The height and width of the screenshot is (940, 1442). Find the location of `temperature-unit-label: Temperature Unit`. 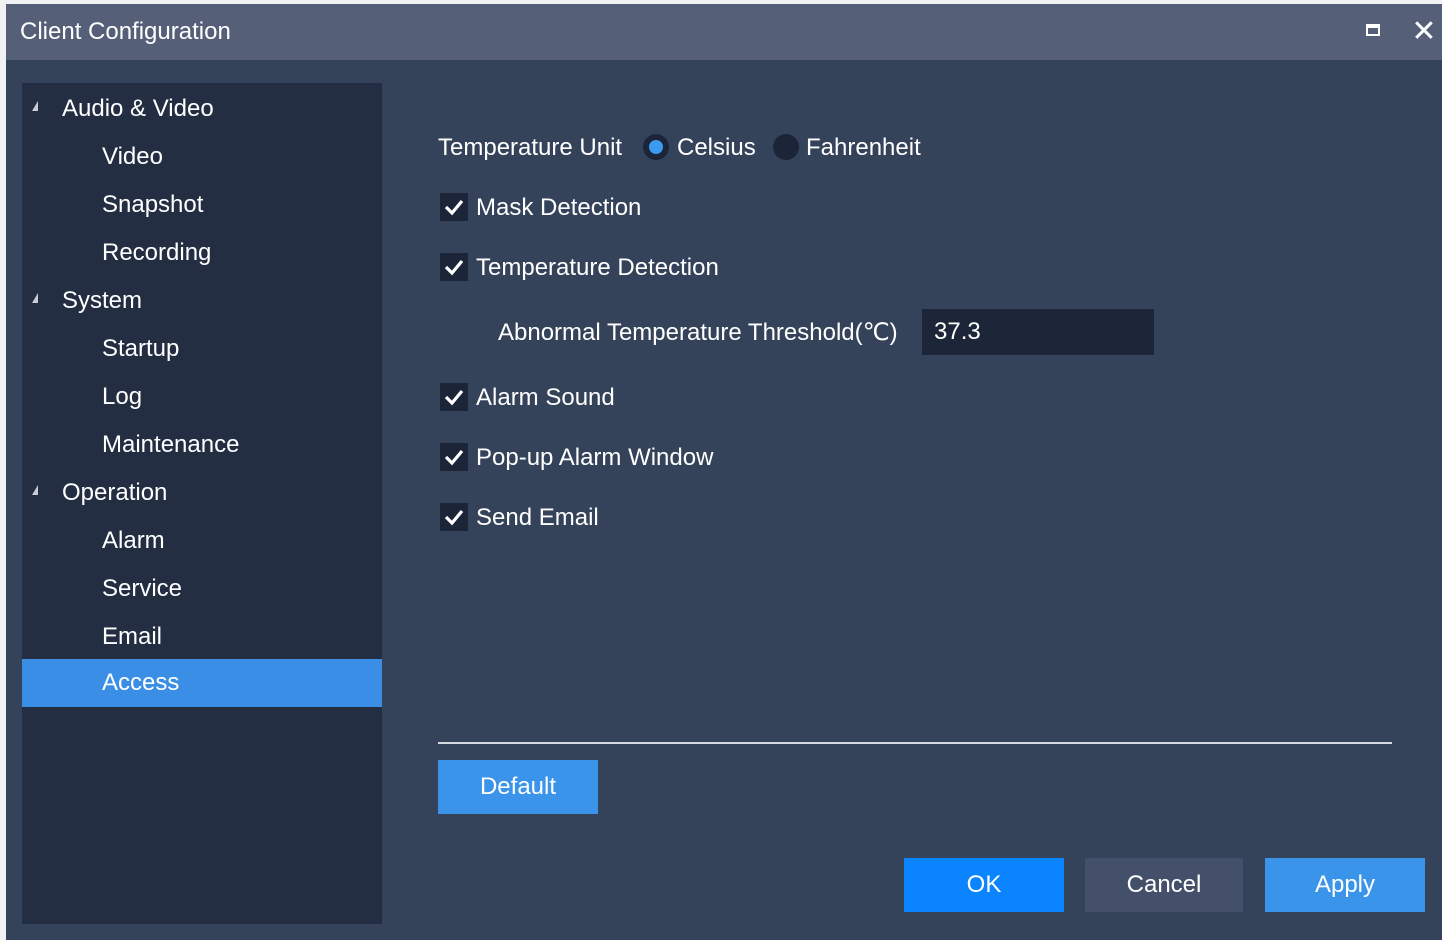

temperature-unit-label: Temperature Unit is located at coordinates (530, 147).